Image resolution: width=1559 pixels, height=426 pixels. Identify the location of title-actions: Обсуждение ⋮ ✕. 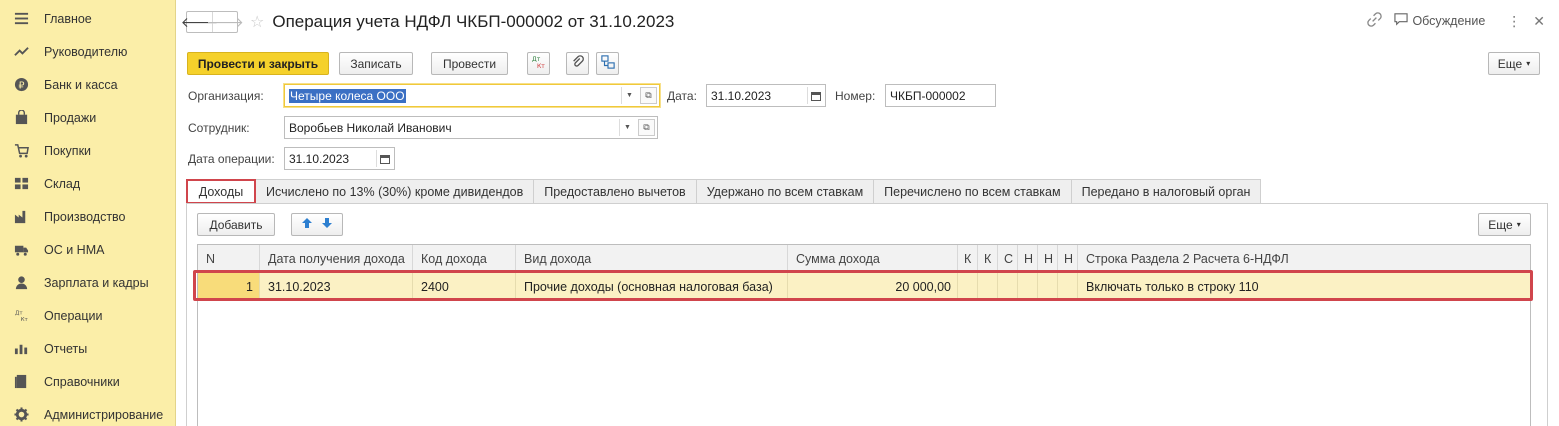
(1456, 21).